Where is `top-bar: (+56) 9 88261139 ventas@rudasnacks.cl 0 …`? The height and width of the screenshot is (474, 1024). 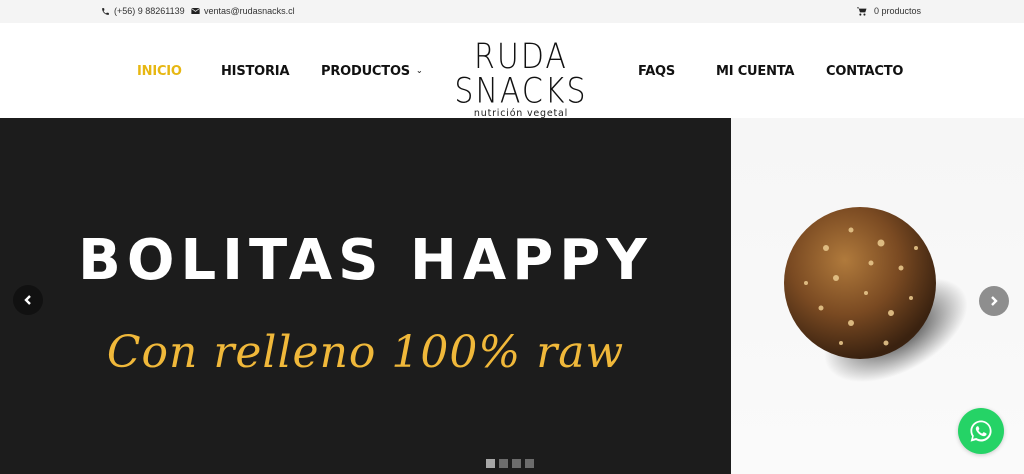
top-bar: (+56) 9 88261139 ventas@rudasnacks.cl 0 … is located at coordinates (512, 11).